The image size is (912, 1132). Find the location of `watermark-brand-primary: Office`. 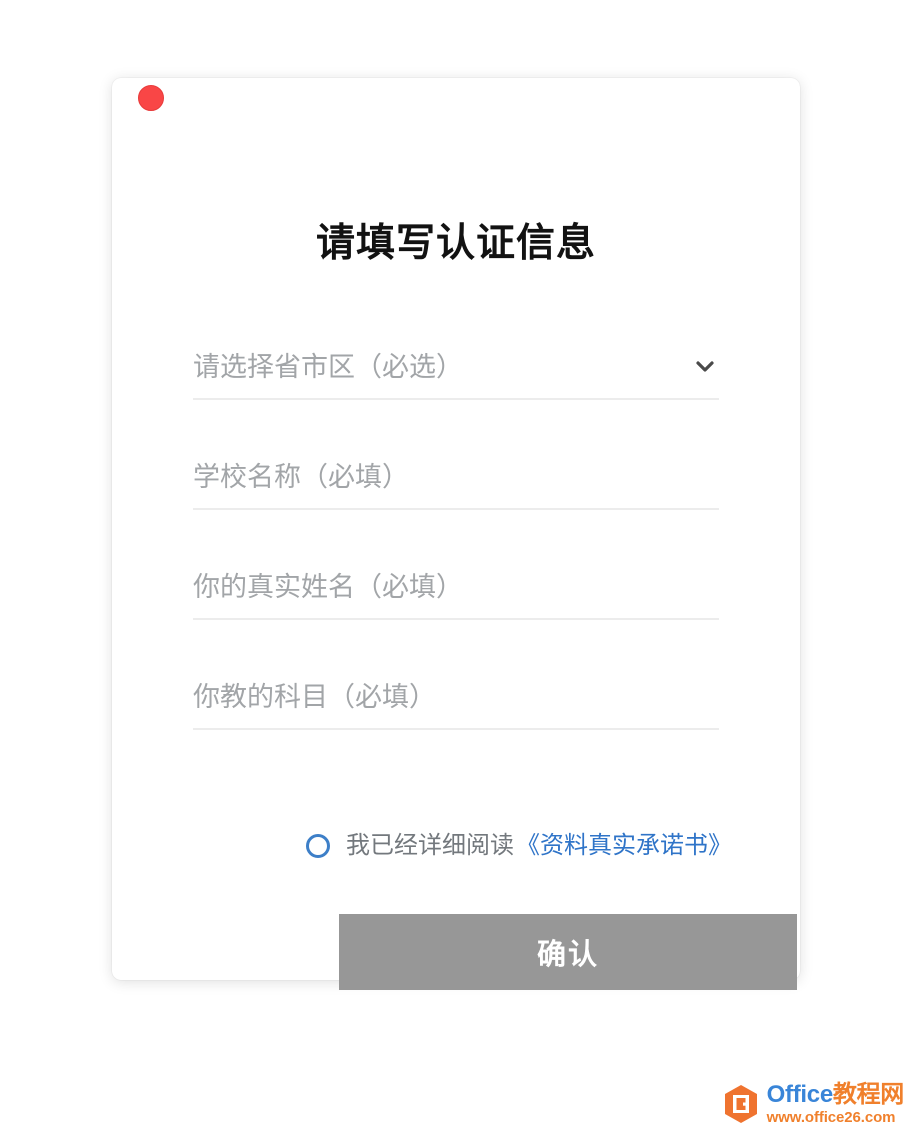

watermark-brand-primary: Office is located at coordinates (800, 1094).